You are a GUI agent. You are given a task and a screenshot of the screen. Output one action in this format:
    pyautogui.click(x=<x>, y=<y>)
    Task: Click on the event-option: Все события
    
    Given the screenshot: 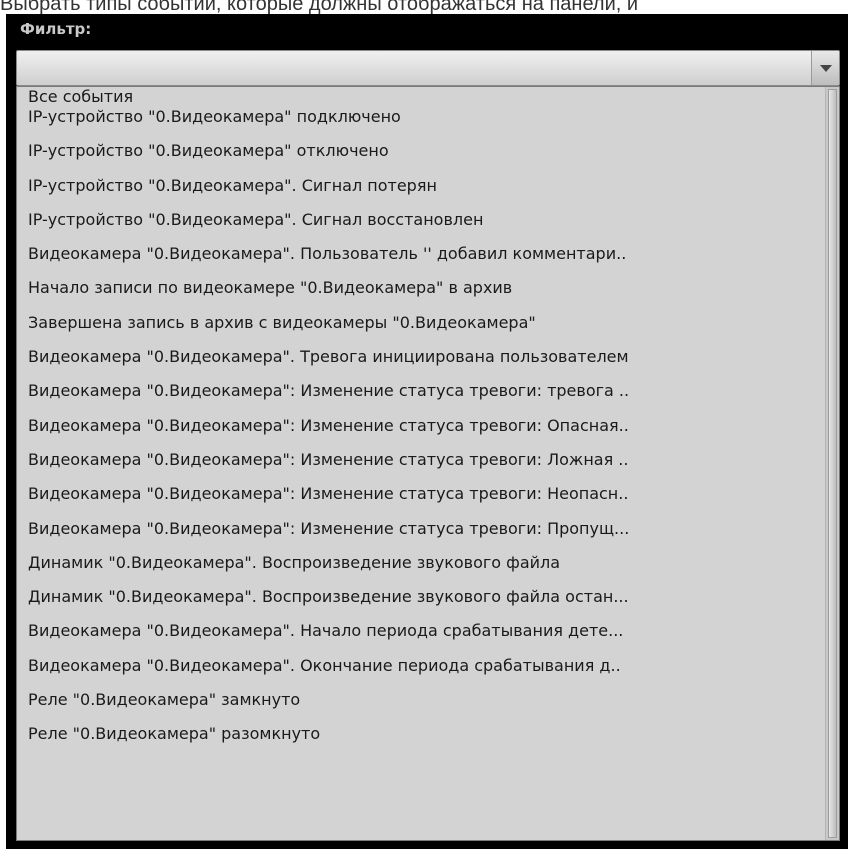 What is the action you would take?
    pyautogui.click(x=421, y=97)
    